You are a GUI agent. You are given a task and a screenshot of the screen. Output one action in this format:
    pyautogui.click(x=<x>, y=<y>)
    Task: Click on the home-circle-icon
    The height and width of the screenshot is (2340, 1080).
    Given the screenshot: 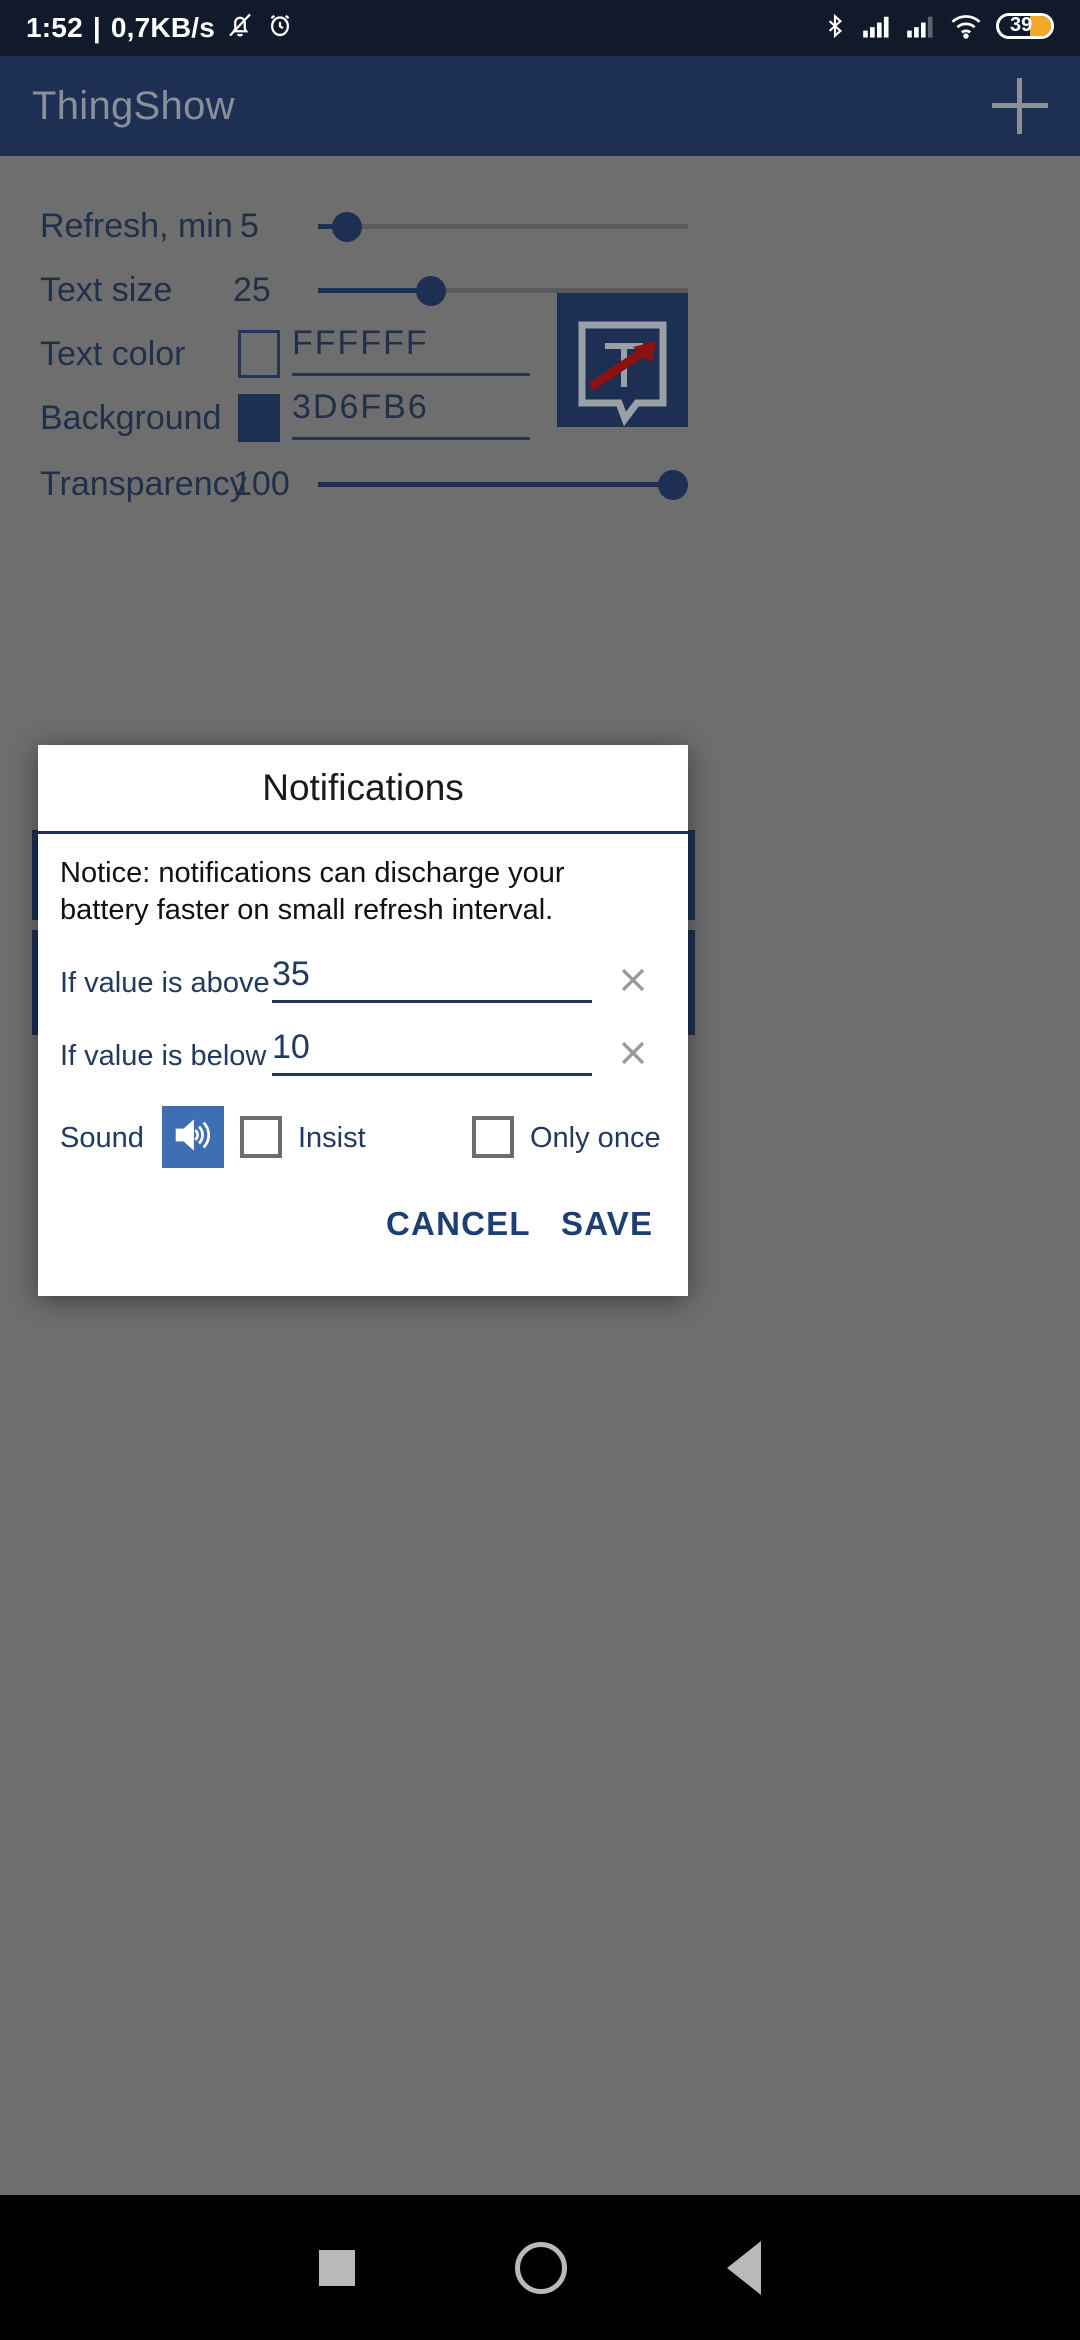 What is the action you would take?
    pyautogui.click(x=541, y=2267)
    